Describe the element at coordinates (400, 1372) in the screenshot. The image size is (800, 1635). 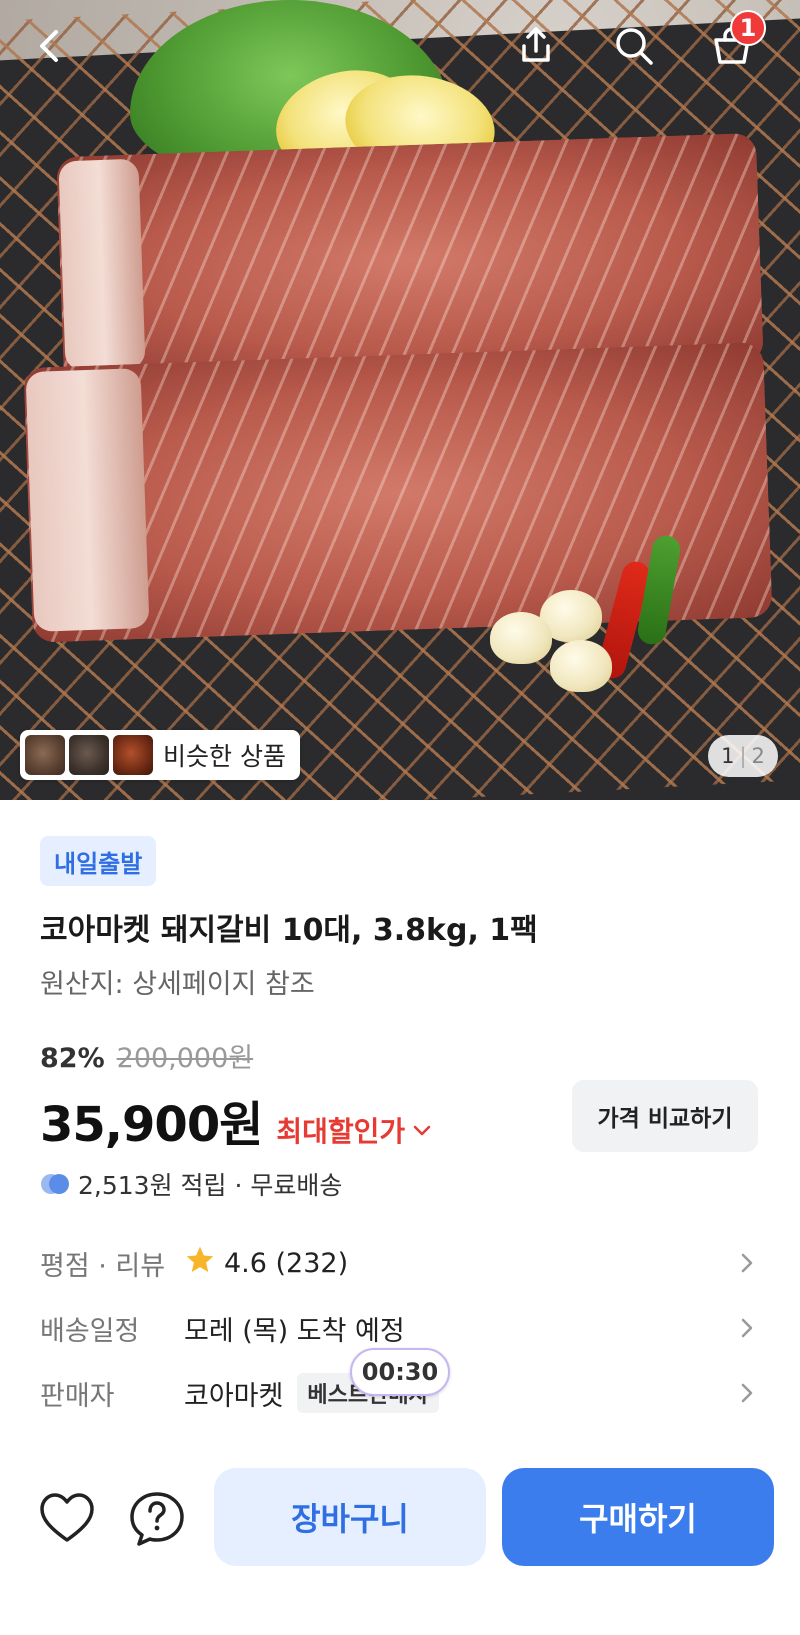
I see `countdown-timer: 00:30` at that location.